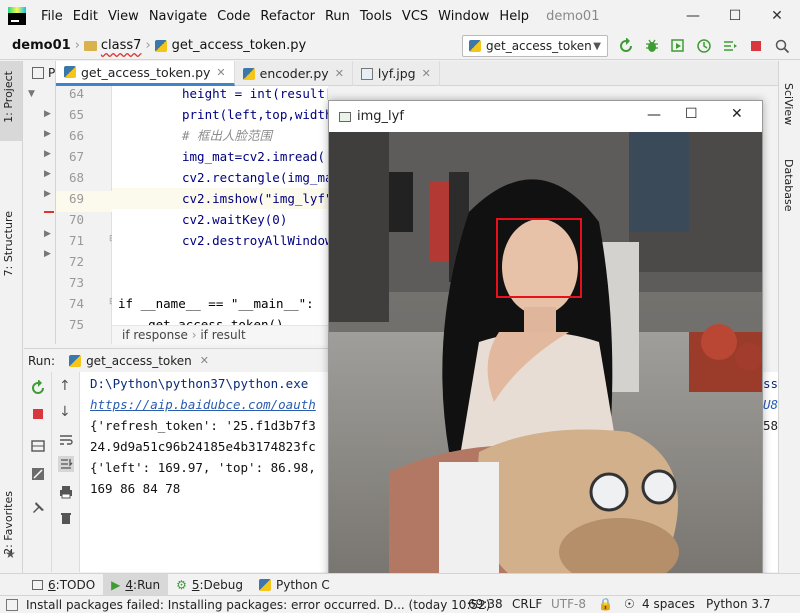 Image resolution: width=800 pixels, height=613 pixels. Describe the element at coordinates (41, 45) in the screenshot. I see `breadcrumb-project: demo01` at that location.